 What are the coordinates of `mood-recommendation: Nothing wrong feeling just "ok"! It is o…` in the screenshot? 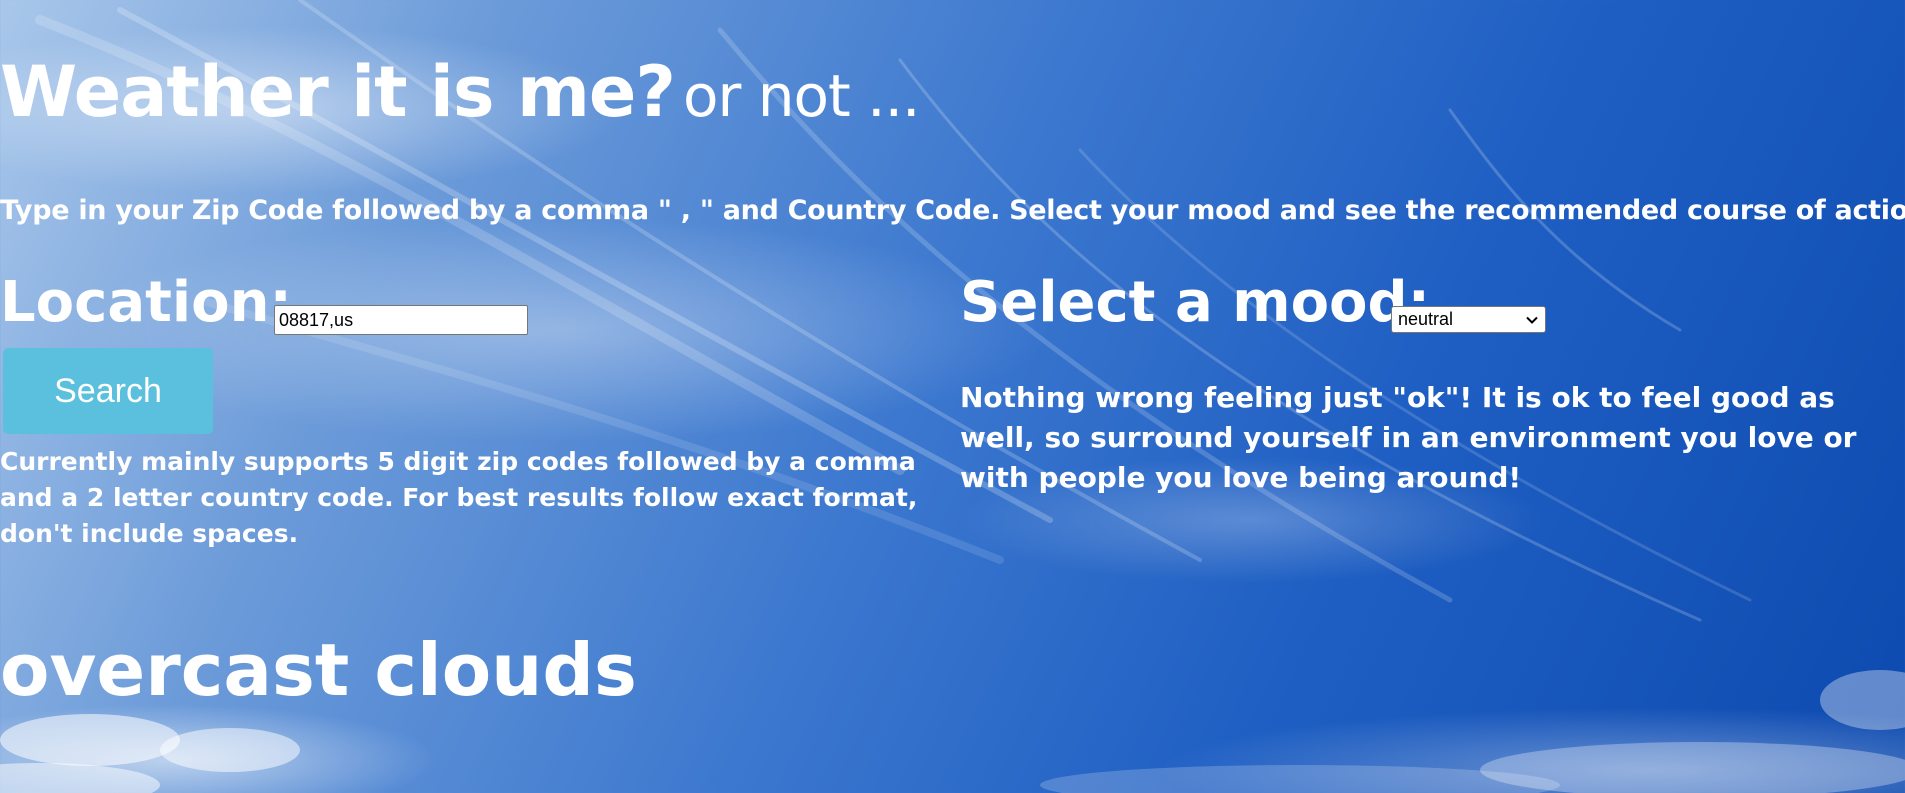 It's located at (1408, 437).